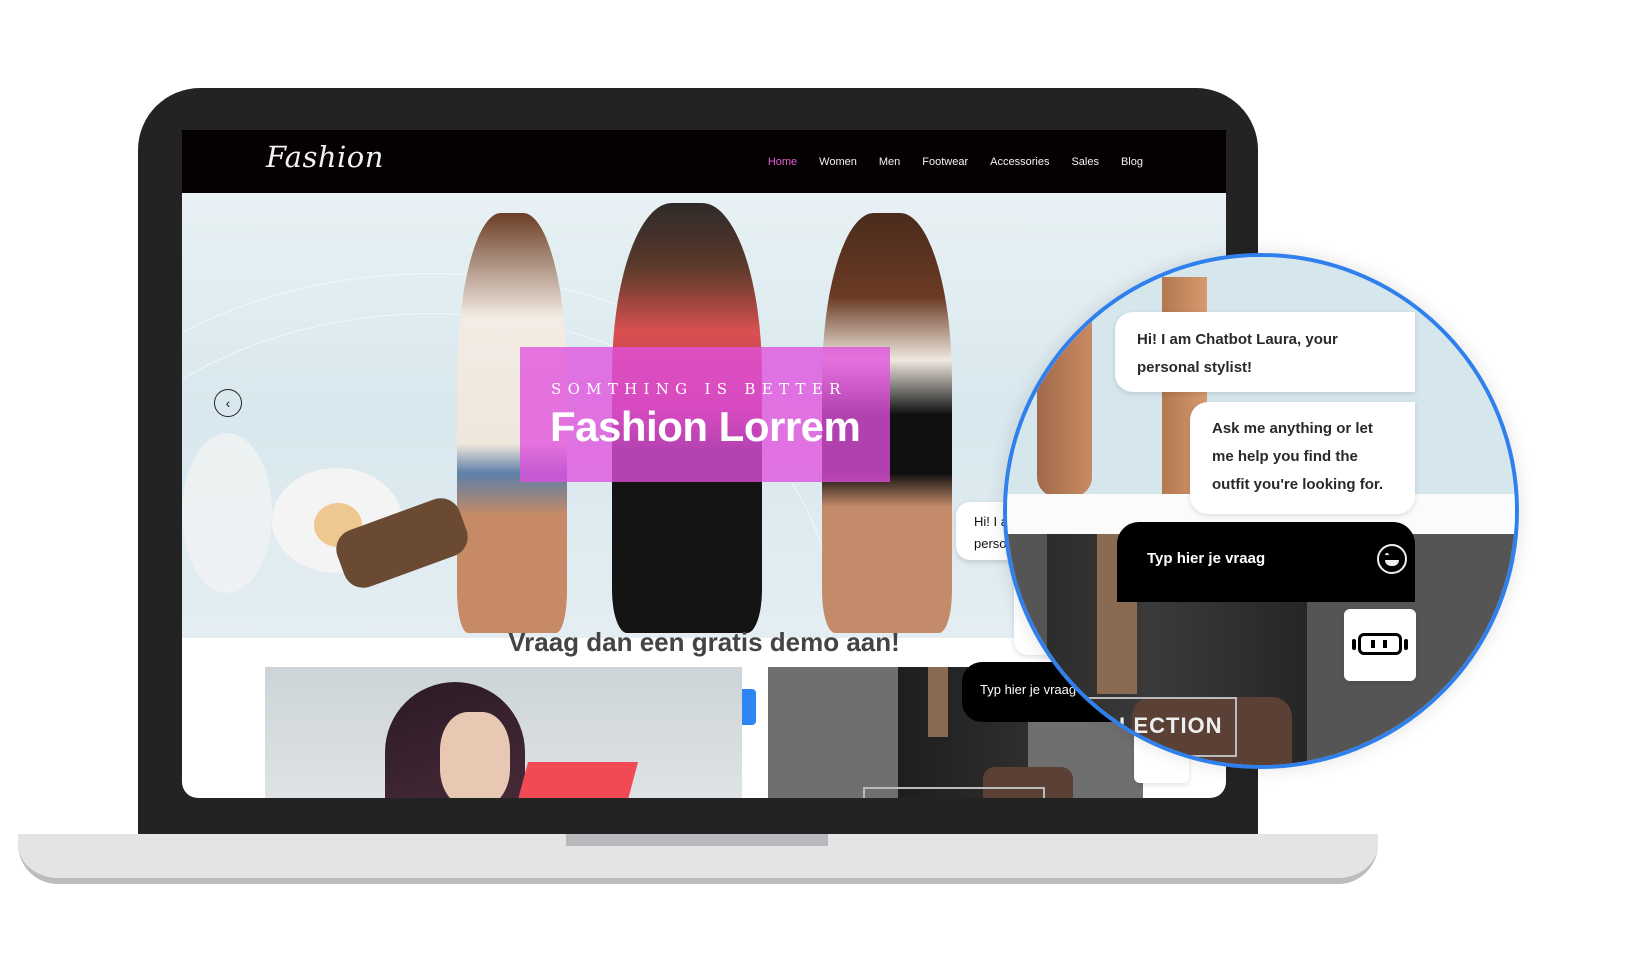  What do you see at coordinates (749, 707) in the screenshot?
I see `blue-side-button` at bounding box center [749, 707].